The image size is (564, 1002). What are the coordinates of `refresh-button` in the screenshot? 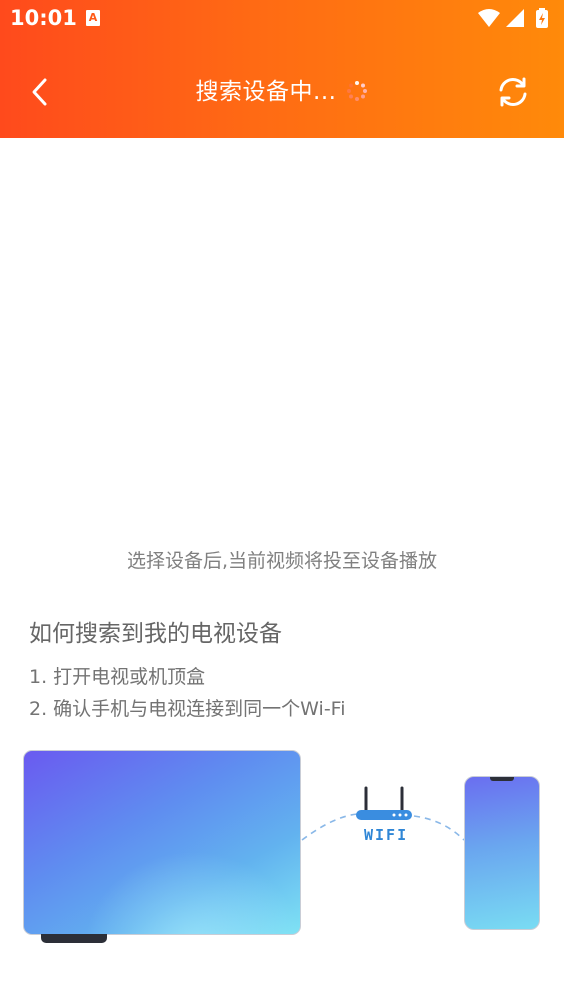 It's located at (513, 92).